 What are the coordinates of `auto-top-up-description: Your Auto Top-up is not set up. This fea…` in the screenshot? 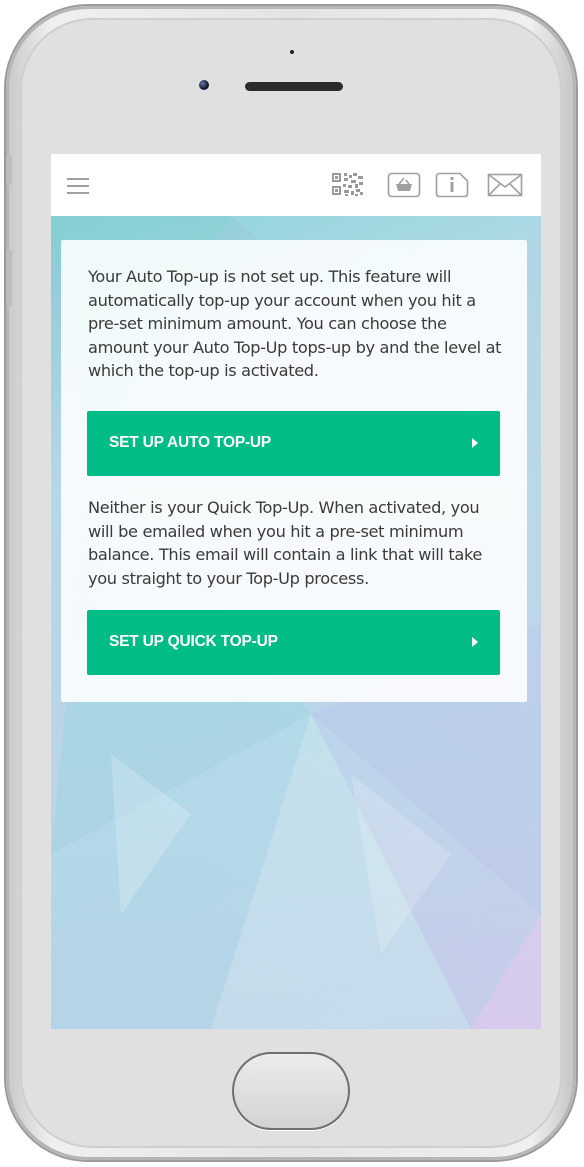 It's located at (295, 323).